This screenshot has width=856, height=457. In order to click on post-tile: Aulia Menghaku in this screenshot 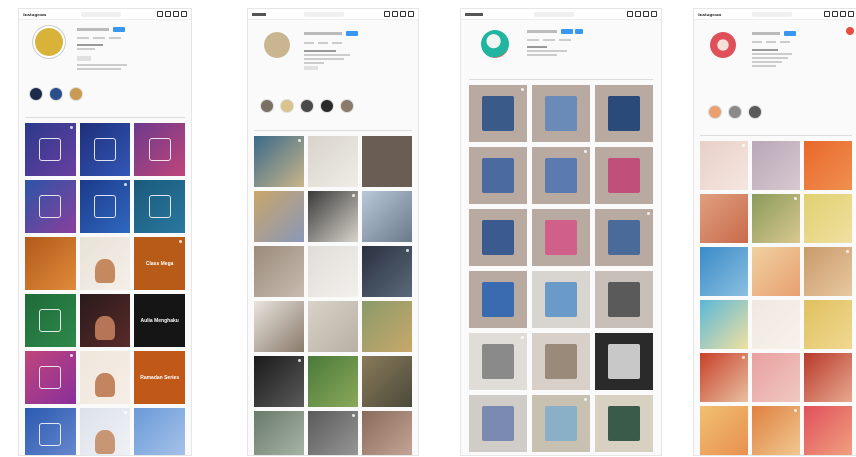, I will do `click(159, 320)`.